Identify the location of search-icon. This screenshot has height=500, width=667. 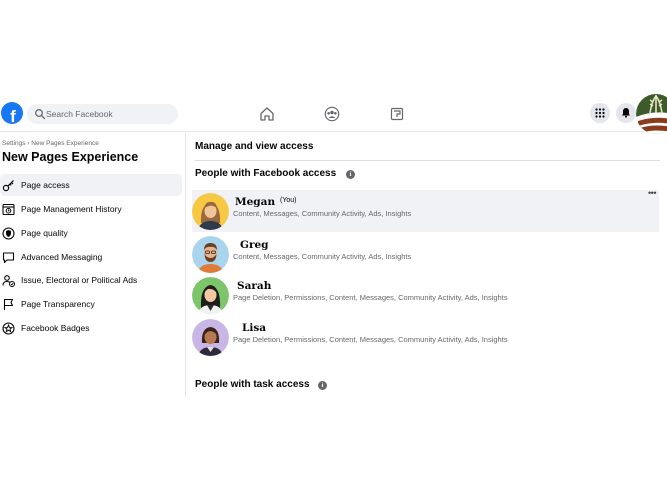
(40, 114).